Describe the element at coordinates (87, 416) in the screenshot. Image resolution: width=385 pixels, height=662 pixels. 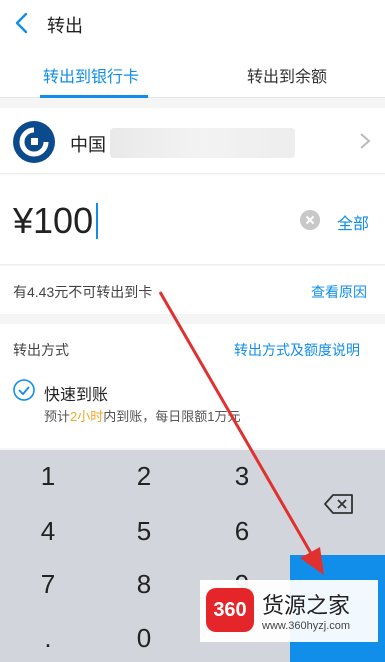
I see `arrival-time-highlight: 2小时` at that location.